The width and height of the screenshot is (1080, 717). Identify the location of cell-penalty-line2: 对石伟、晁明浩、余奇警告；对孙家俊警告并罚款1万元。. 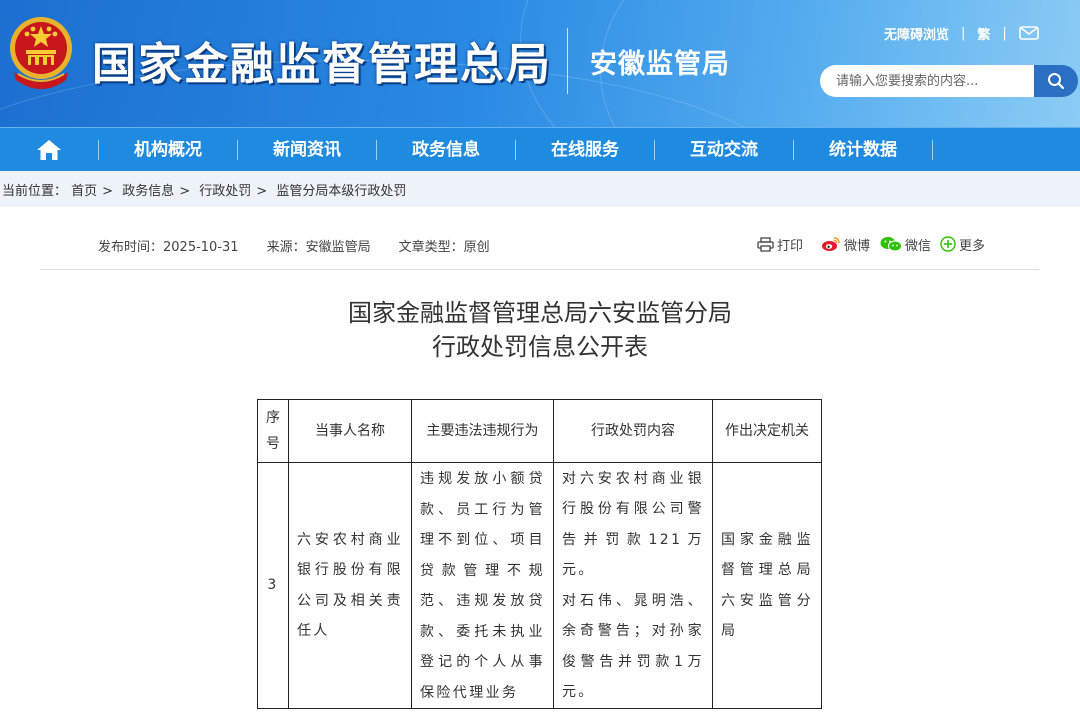
(633, 646).